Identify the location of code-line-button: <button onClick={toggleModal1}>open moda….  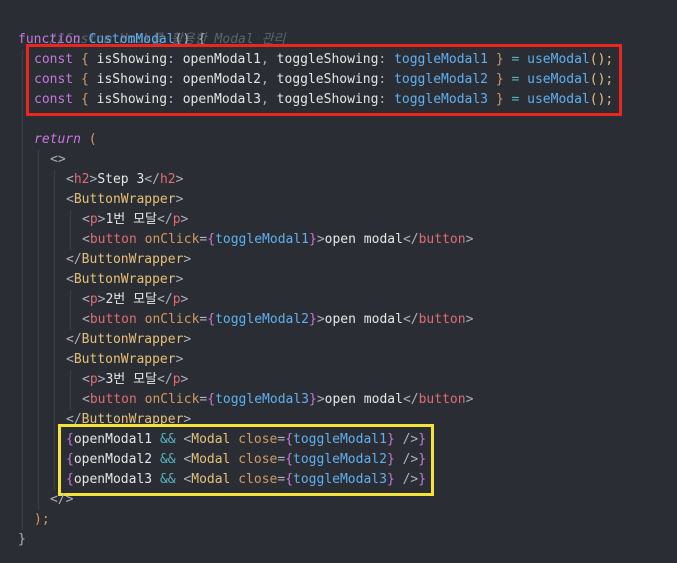
(278, 239).